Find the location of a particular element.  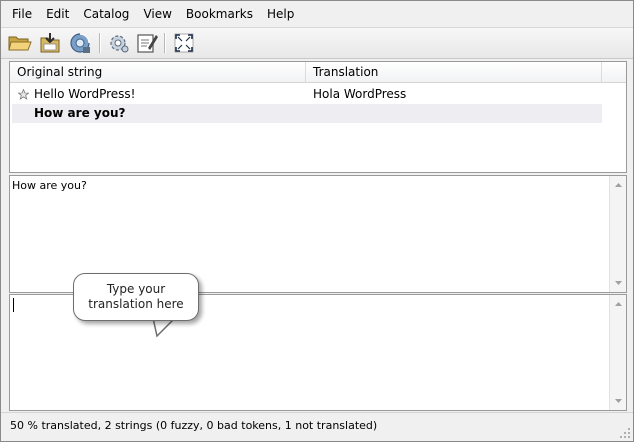

save-icon is located at coordinates (50, 43).